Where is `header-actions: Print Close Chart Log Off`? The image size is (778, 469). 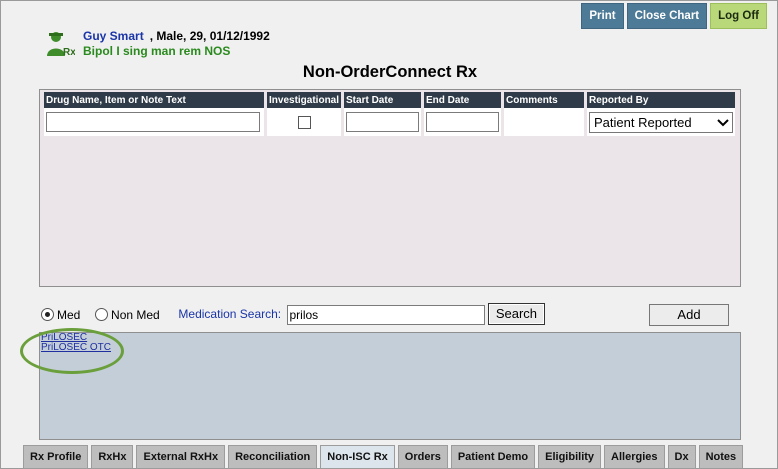
header-actions: Print Close Chart Log Off is located at coordinates (674, 16).